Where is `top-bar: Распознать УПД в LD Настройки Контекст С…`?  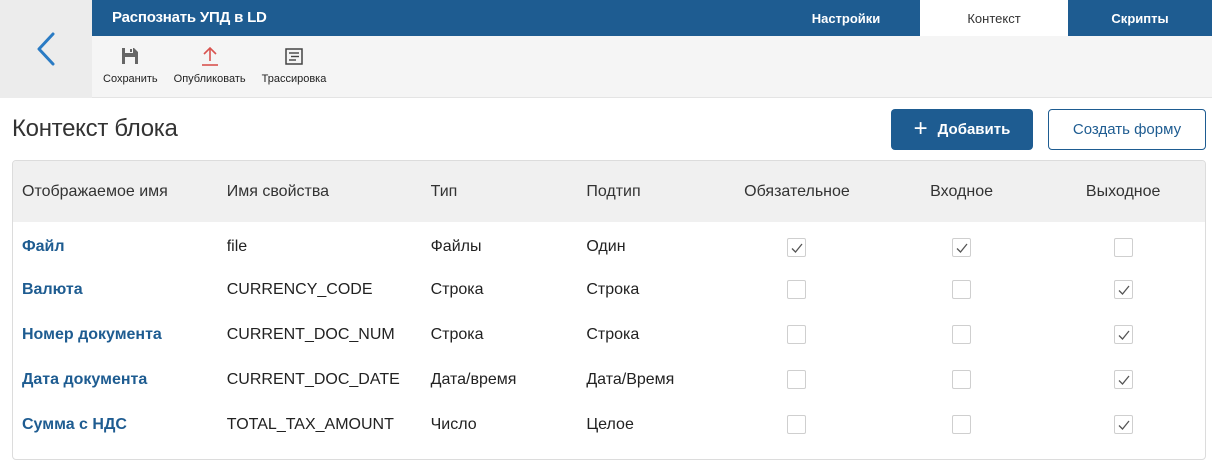 top-bar: Распознать УПД в LD Настройки Контекст С… is located at coordinates (652, 18).